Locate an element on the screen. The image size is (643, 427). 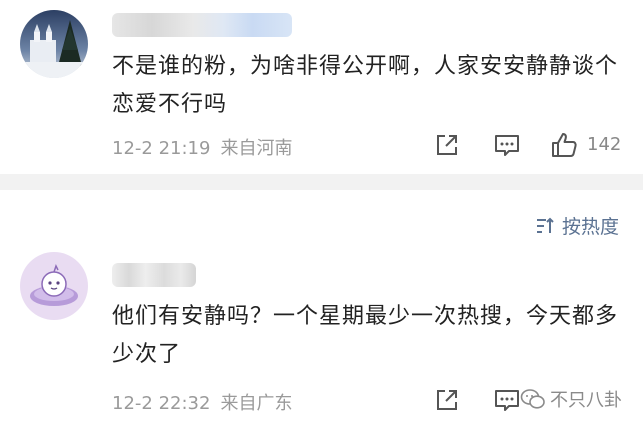
watermark: 不只八卦 is located at coordinates (571, 399).